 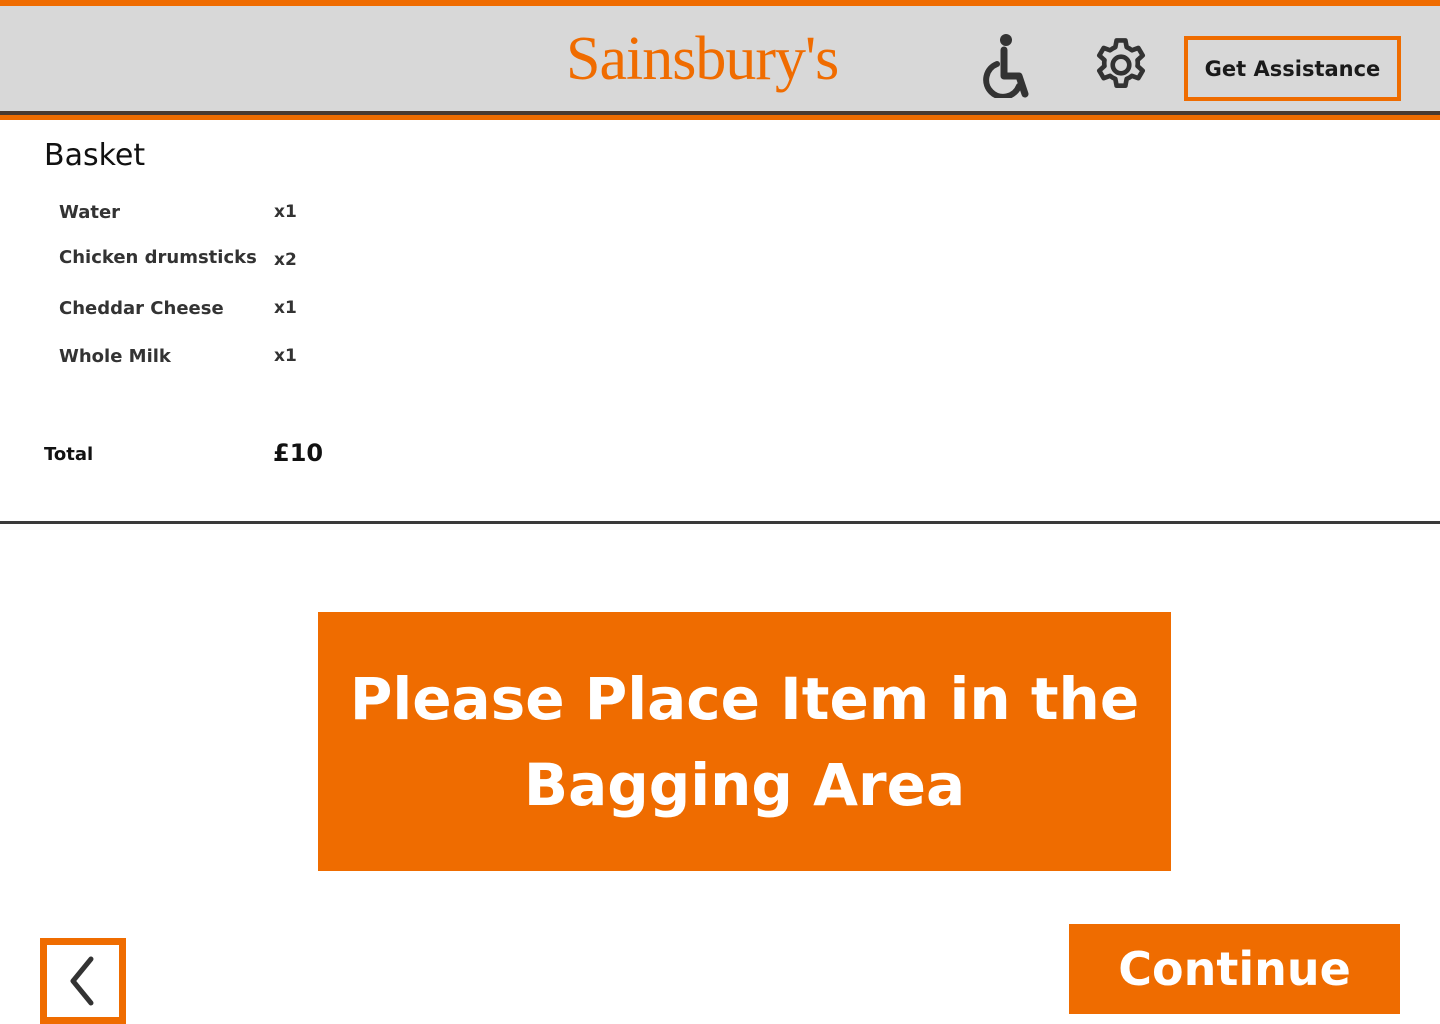 I want to click on accessibility-button, so click(x=1008, y=65).